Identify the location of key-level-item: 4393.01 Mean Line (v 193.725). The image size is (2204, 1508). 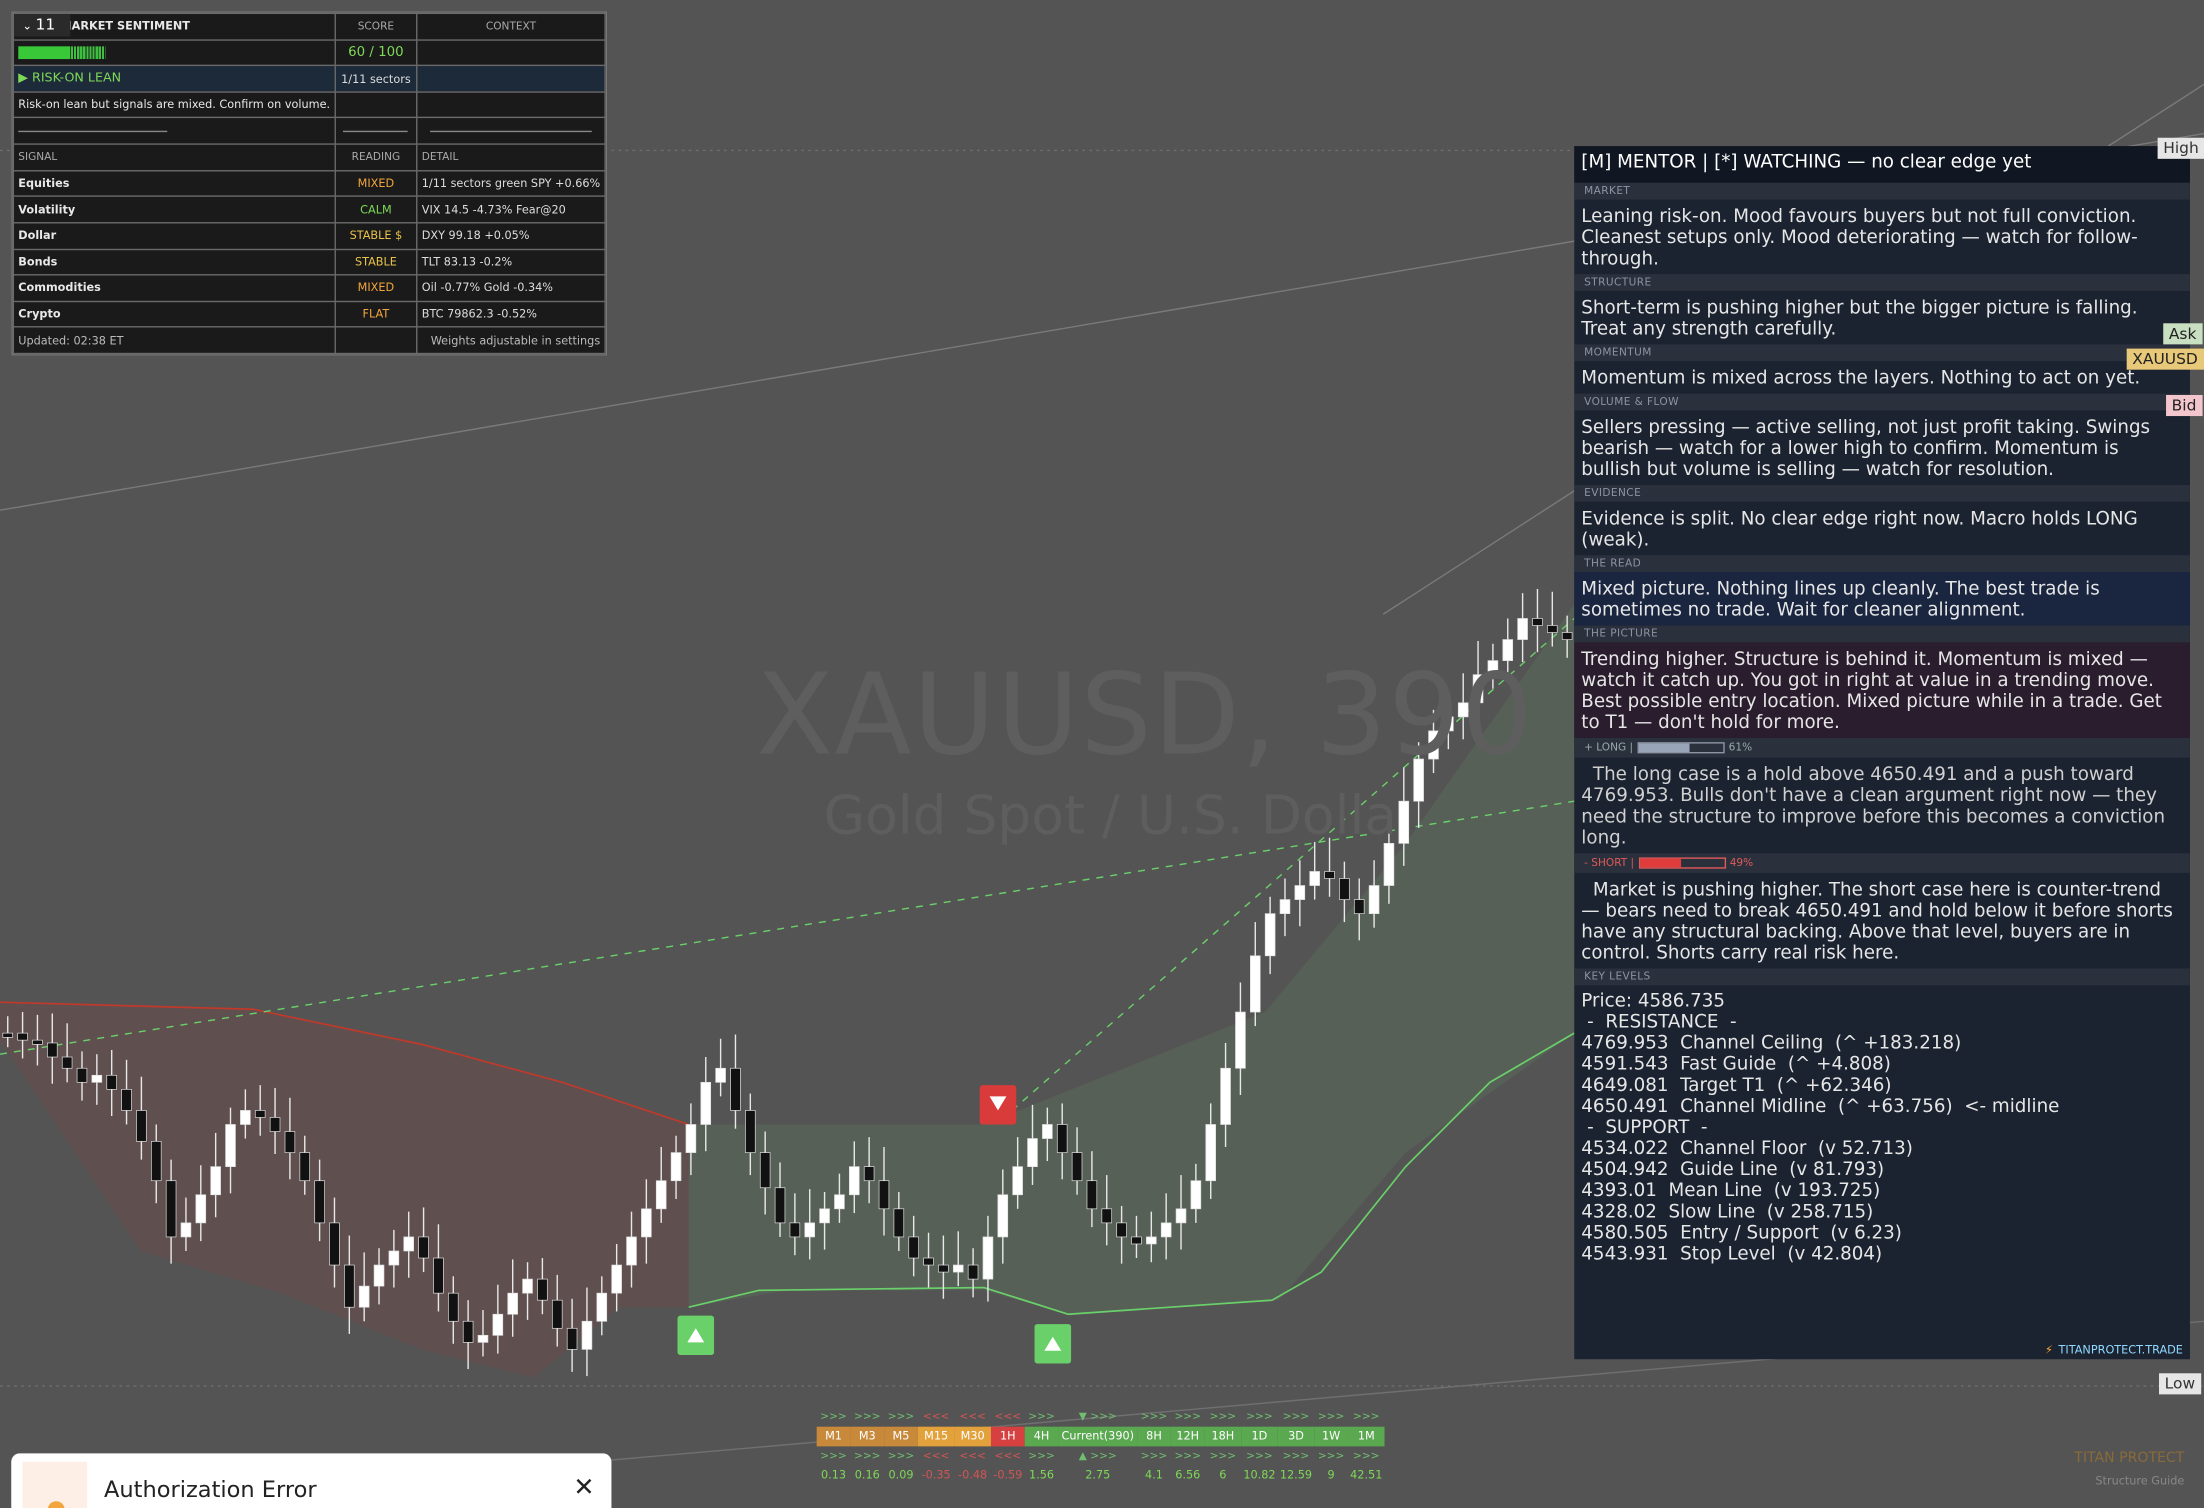
(1731, 1191).